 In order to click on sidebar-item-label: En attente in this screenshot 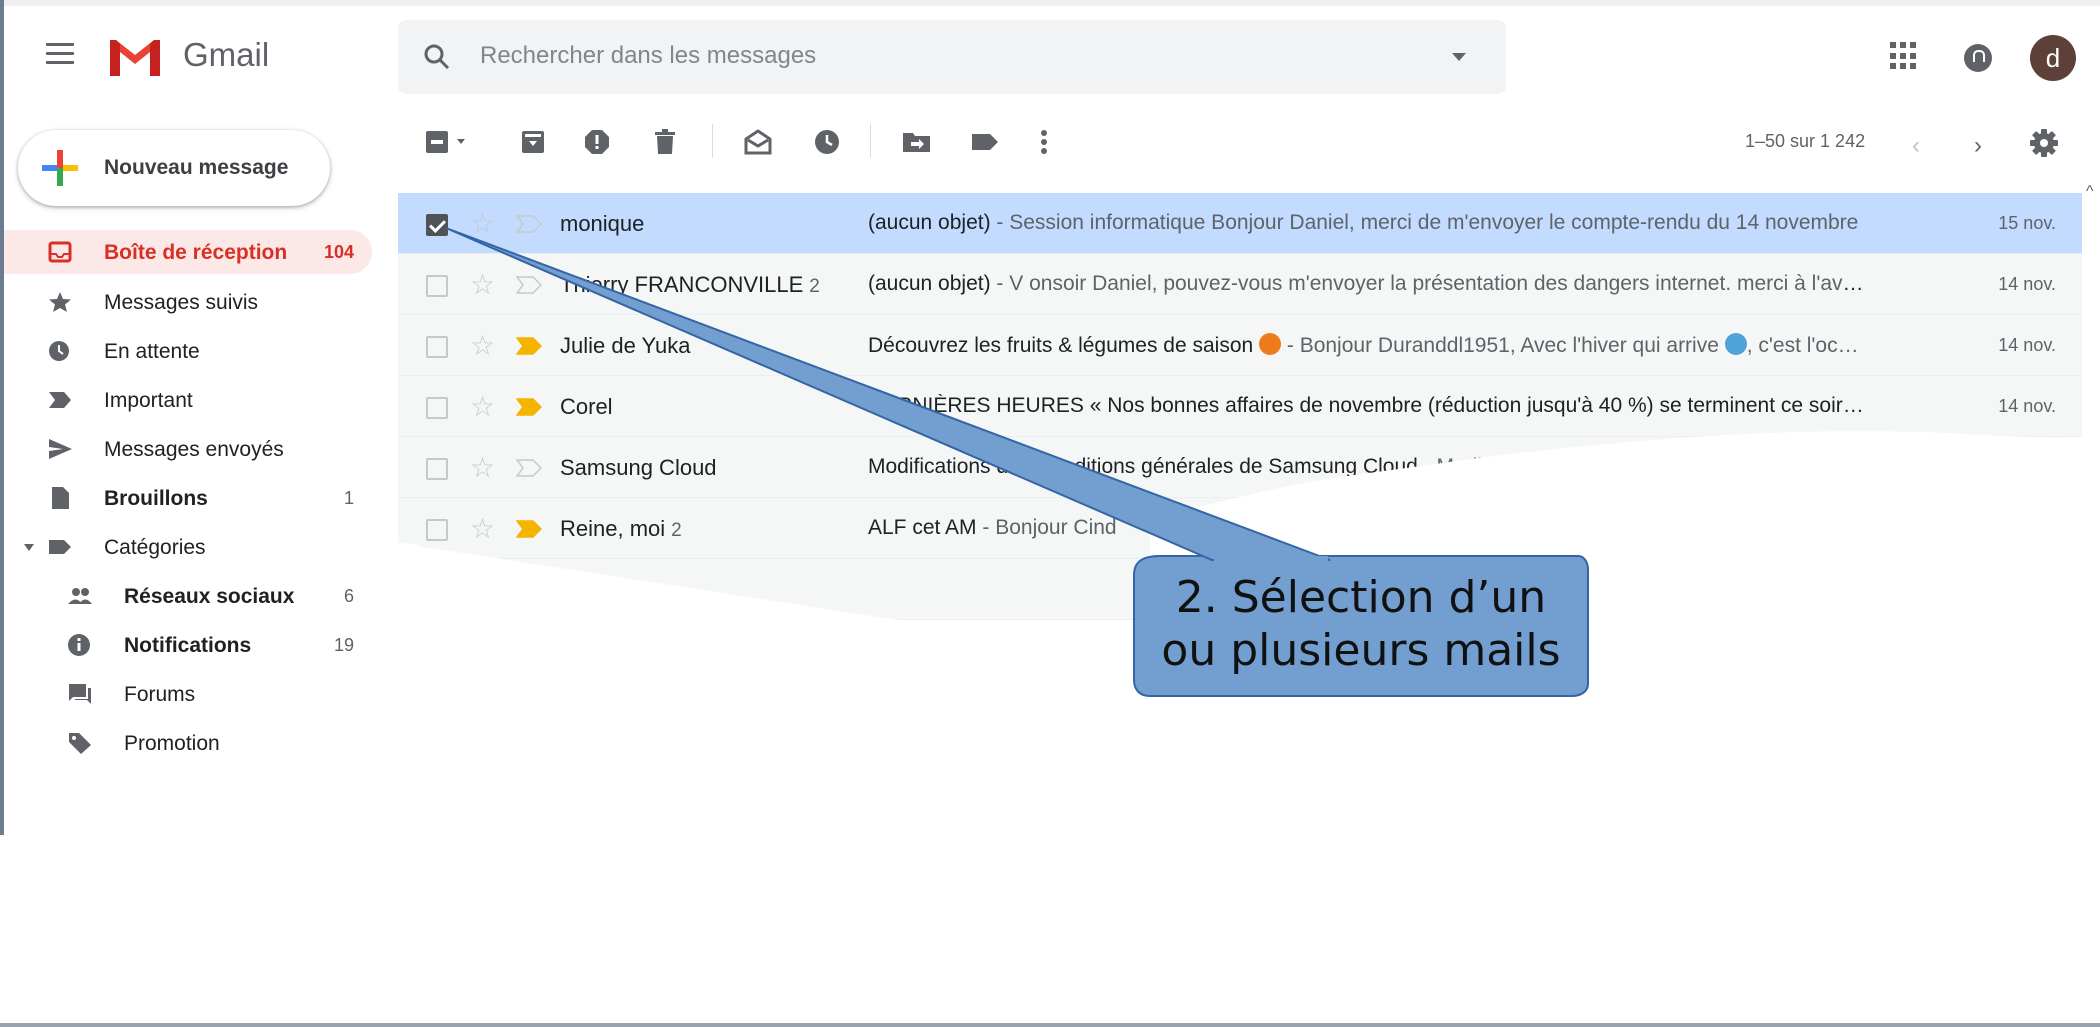, I will do `click(152, 351)`.